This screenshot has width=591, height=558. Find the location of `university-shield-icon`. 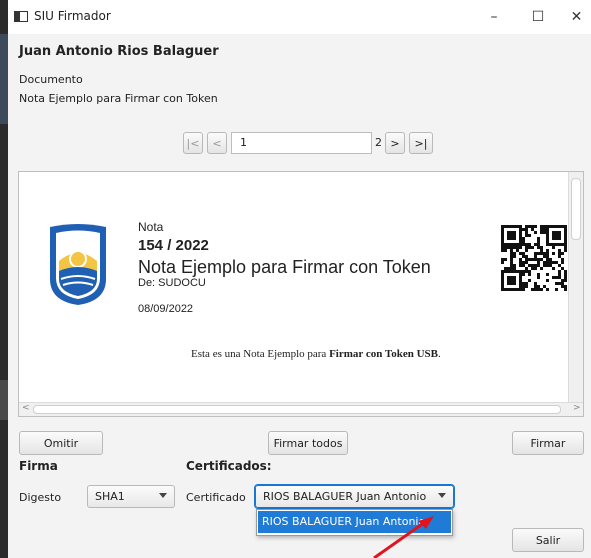

university-shield-icon is located at coordinates (78, 264).